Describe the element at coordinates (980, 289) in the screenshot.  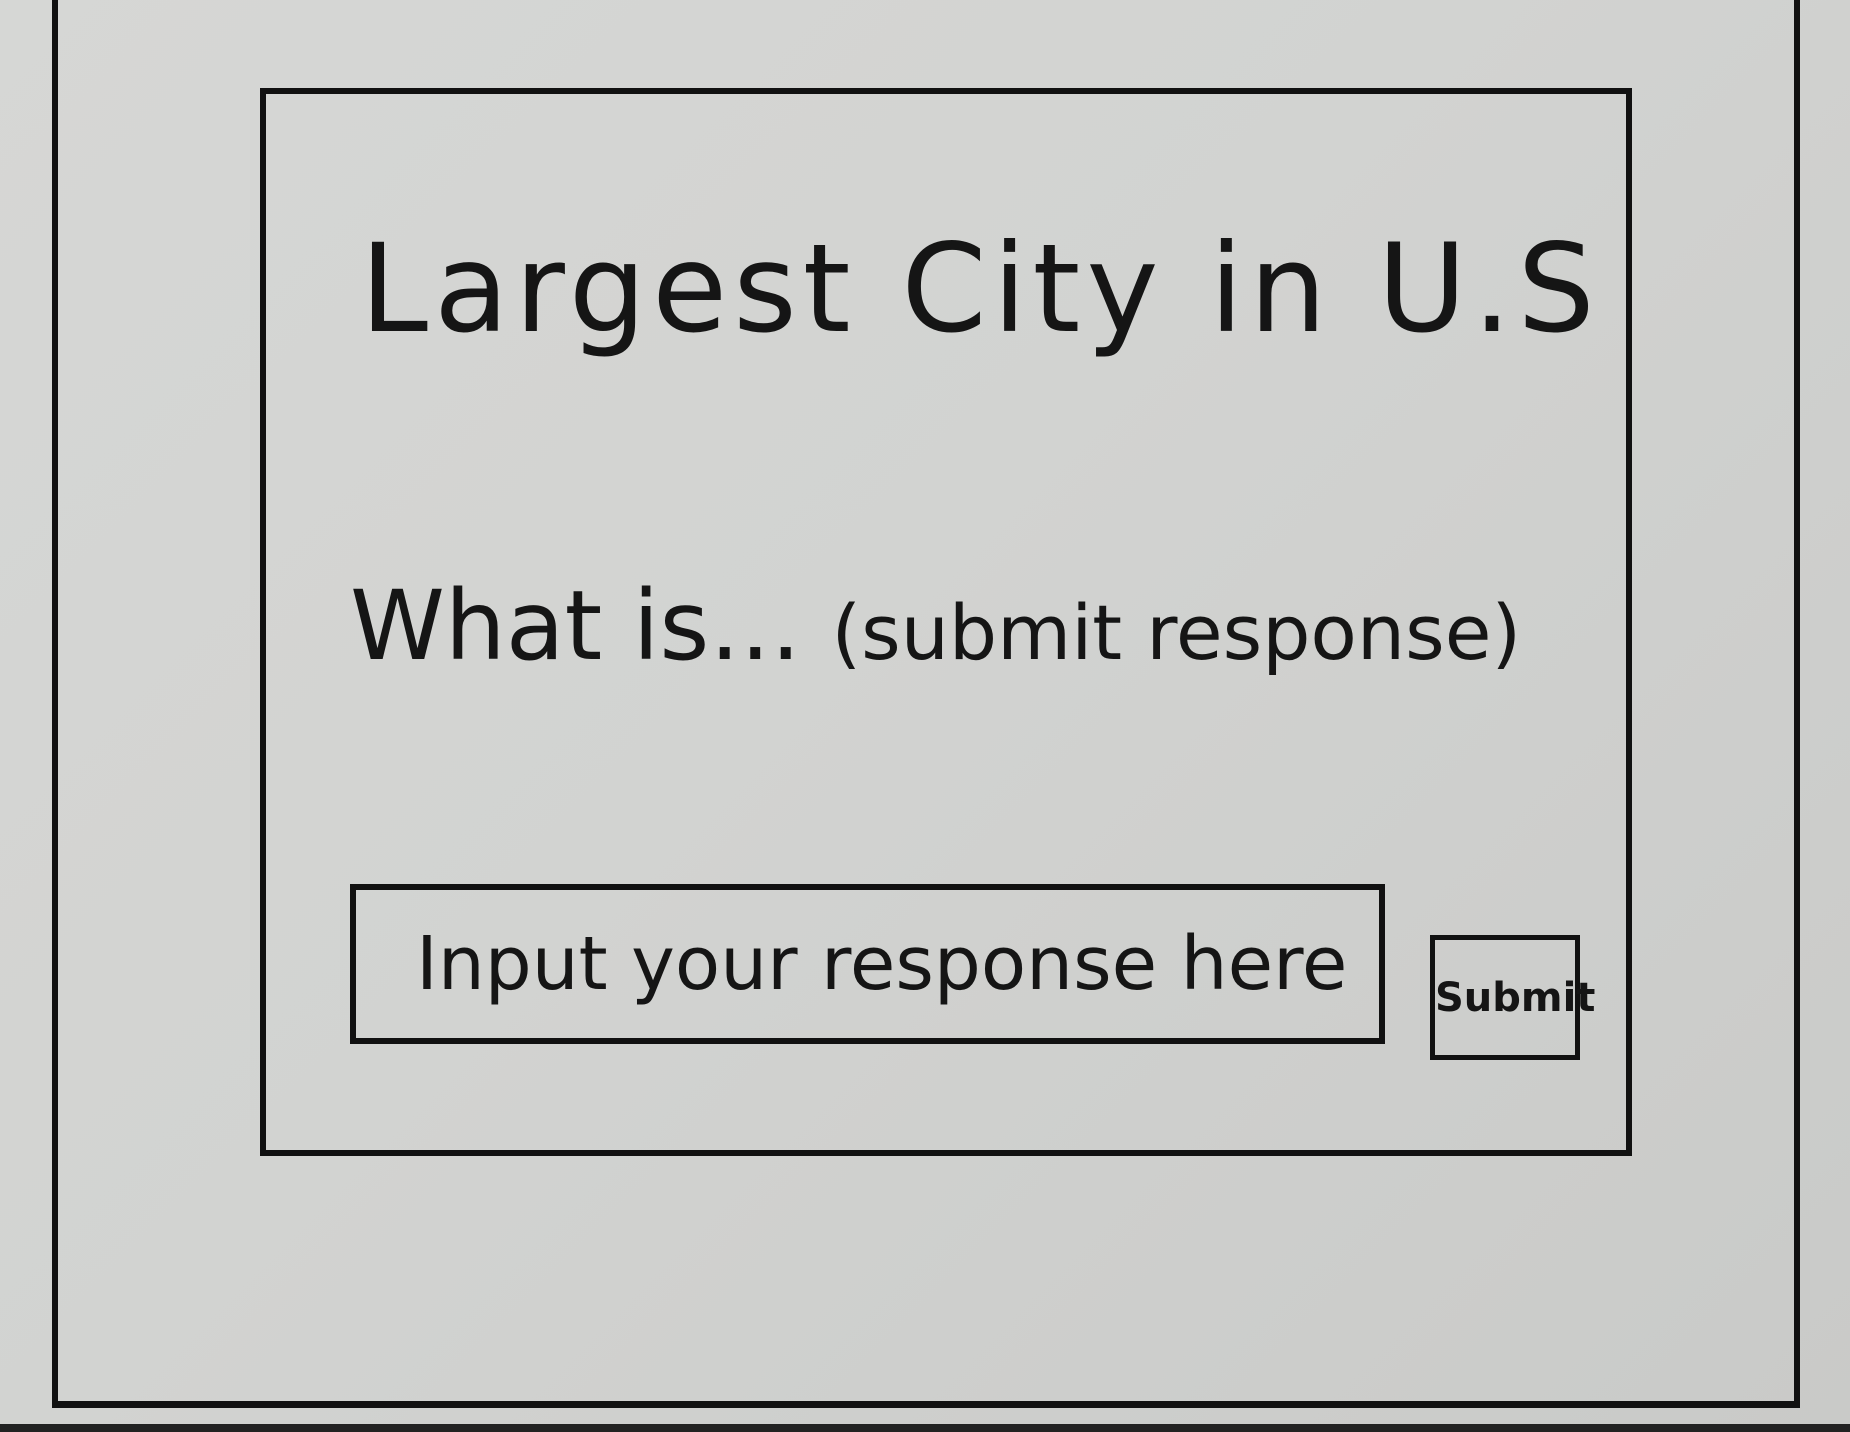
I see `question-title: Largest City in U.S` at that location.